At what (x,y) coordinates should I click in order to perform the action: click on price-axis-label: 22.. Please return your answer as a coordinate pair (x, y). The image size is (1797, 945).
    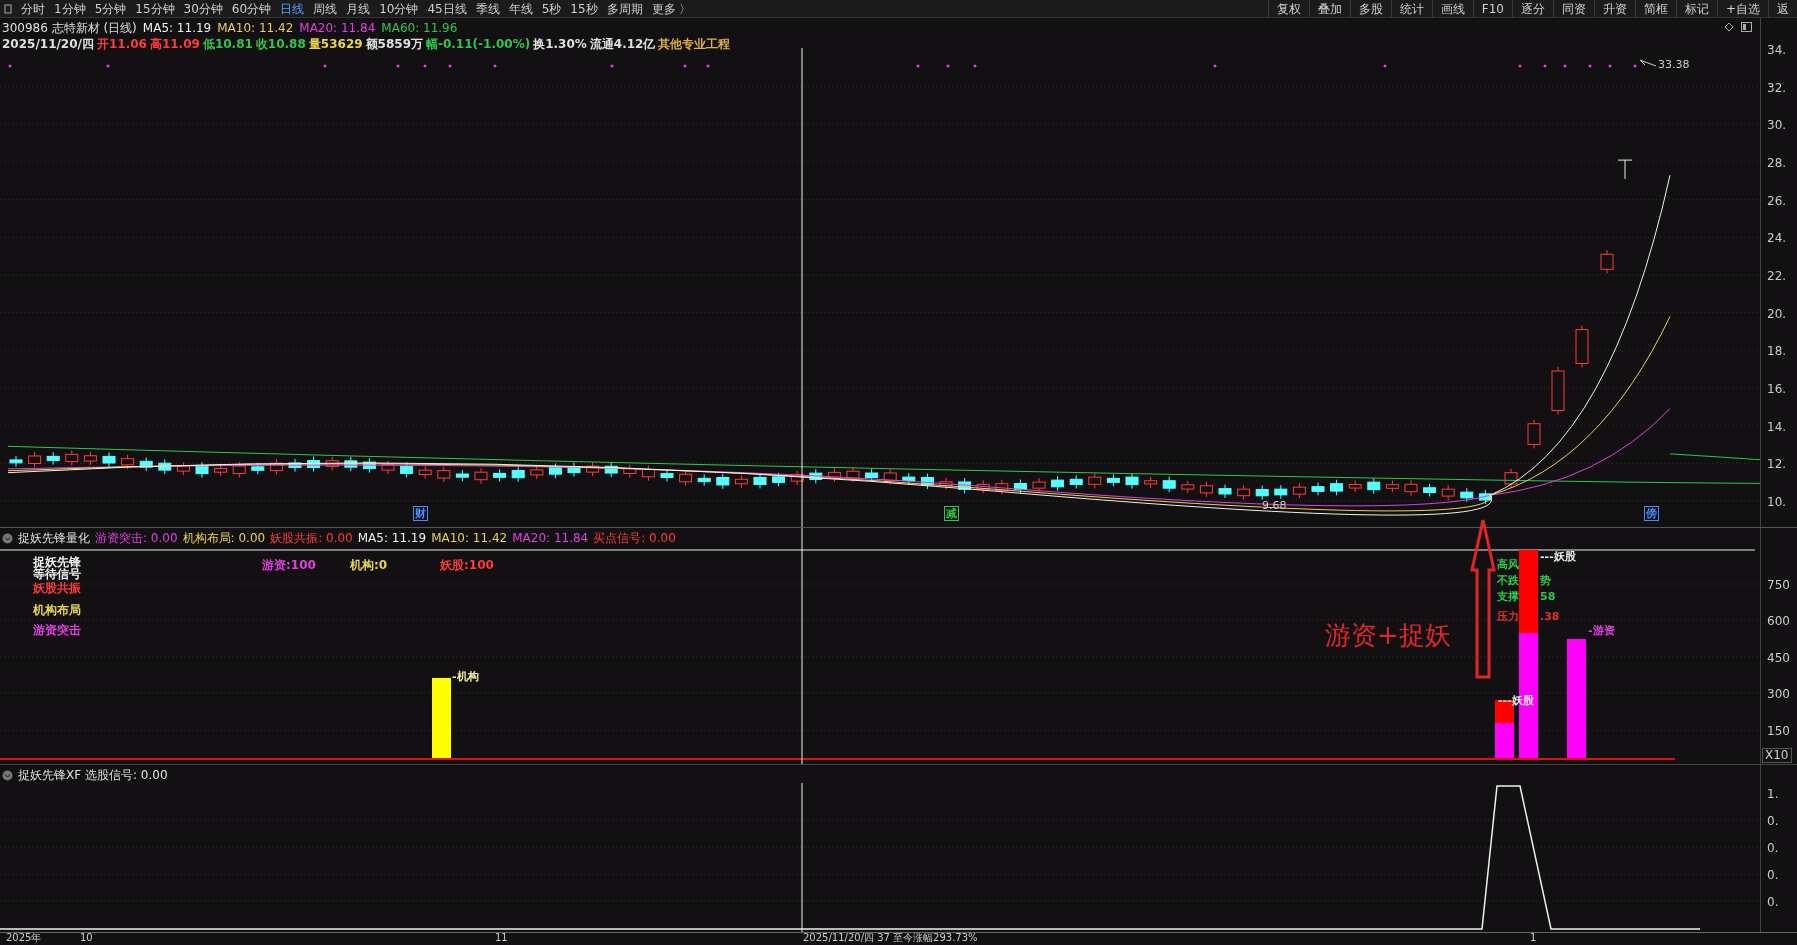
    Looking at the image, I should click on (1777, 276).